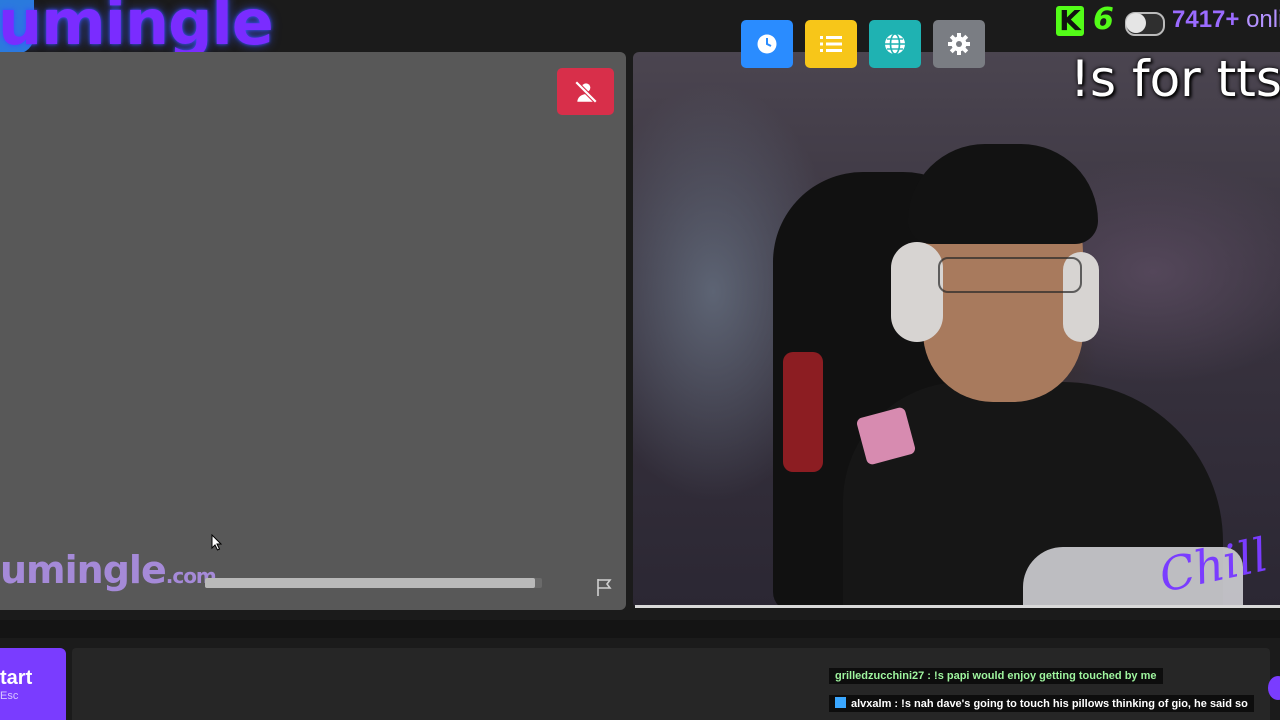  What do you see at coordinates (9, 695) in the screenshot?
I see `start-button-shortcut: Esc` at bounding box center [9, 695].